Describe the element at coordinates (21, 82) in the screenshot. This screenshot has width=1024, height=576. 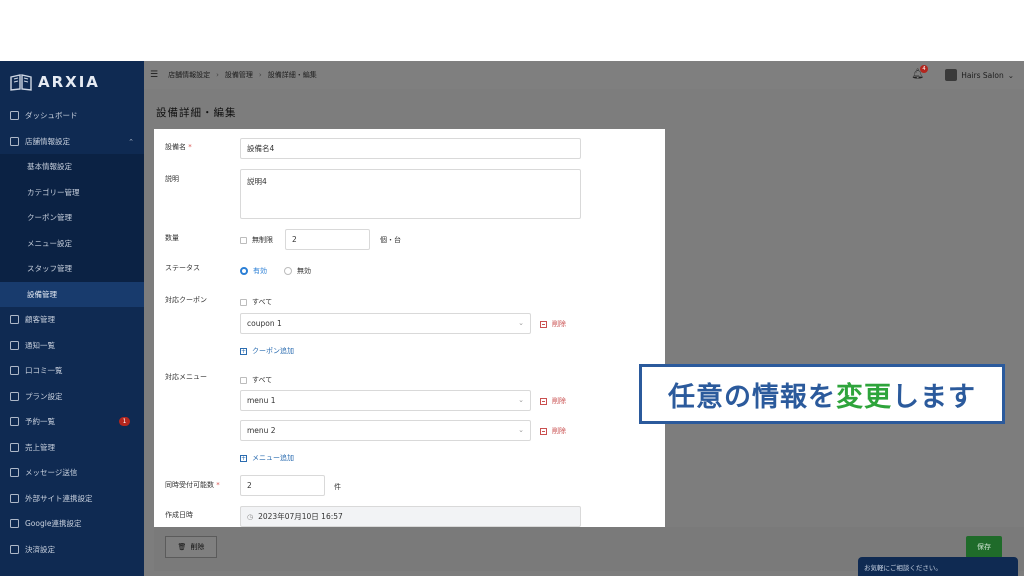
I see `book-logo-icon` at that location.